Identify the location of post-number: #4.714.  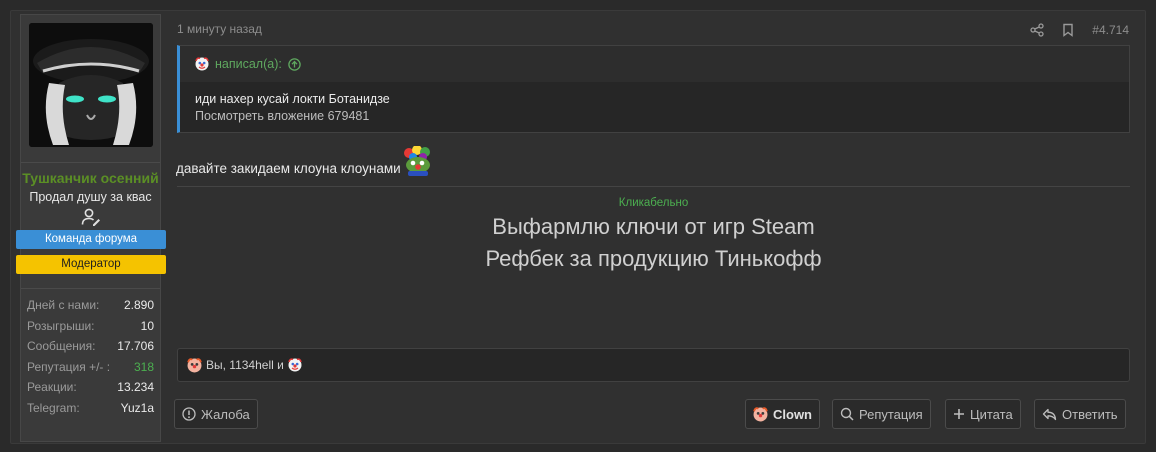
(1110, 30).